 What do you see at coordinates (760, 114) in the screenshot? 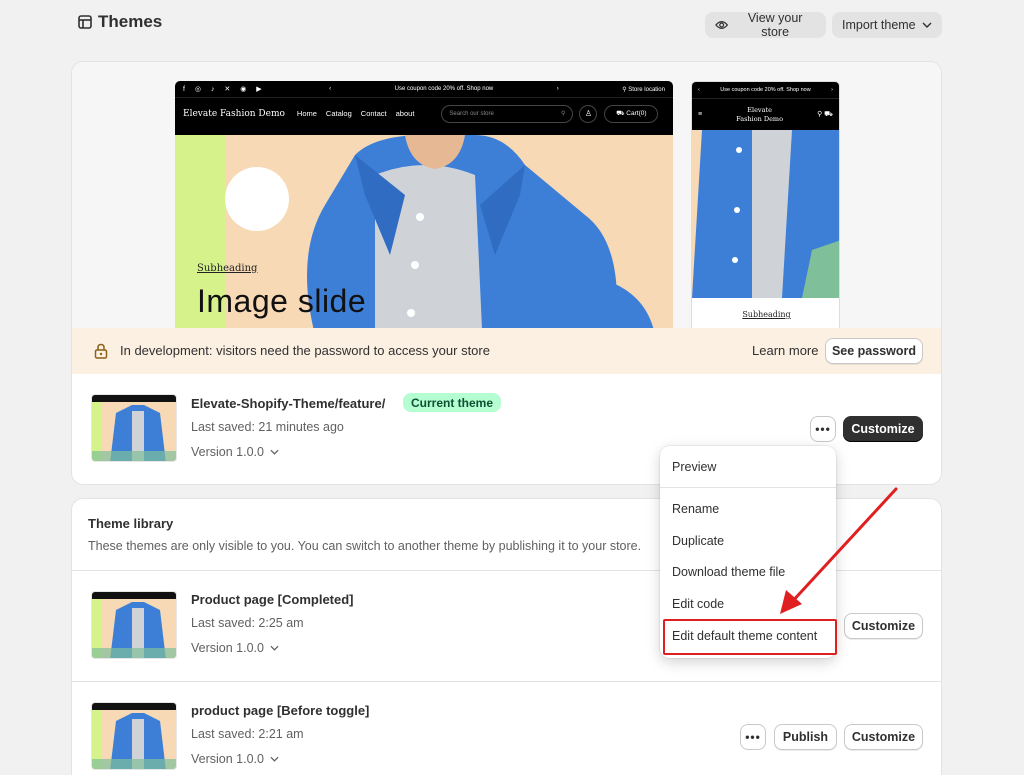
I see `mobile-brand: Elevate Fashion Demo` at bounding box center [760, 114].